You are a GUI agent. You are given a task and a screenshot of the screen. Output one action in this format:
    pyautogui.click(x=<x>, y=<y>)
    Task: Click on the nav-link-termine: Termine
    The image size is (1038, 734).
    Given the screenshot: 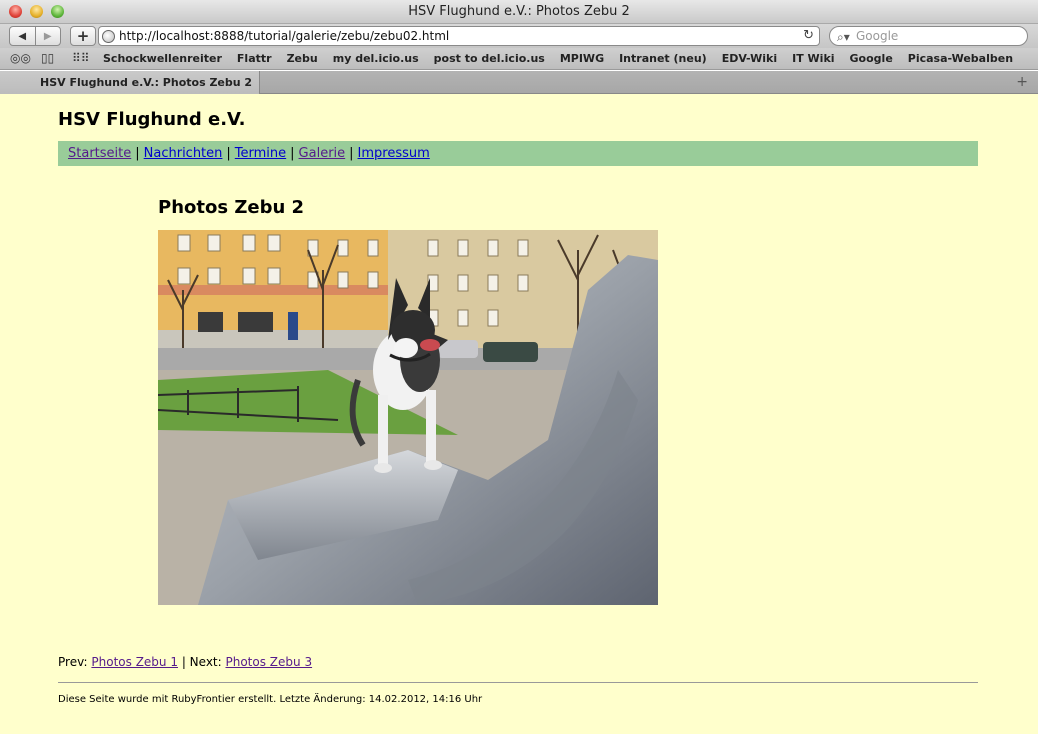 What is the action you would take?
    pyautogui.click(x=260, y=153)
    